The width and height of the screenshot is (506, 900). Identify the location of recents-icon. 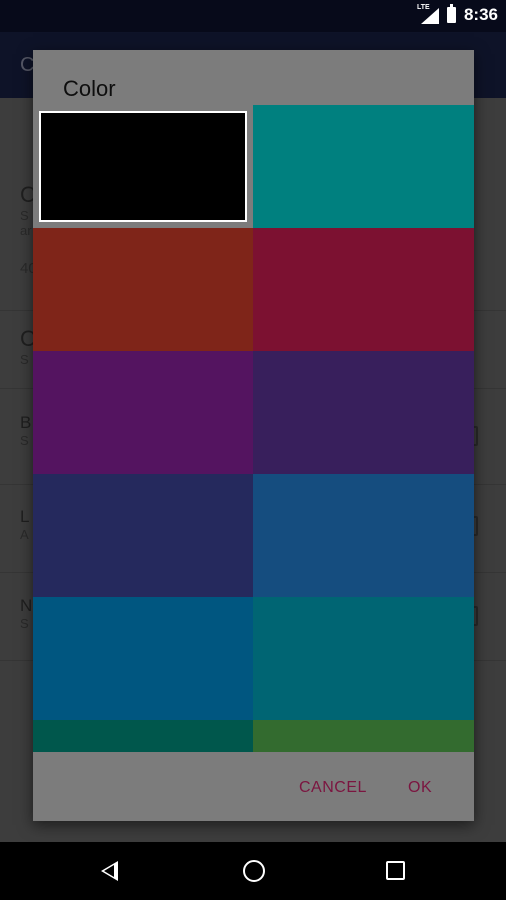
(395, 870).